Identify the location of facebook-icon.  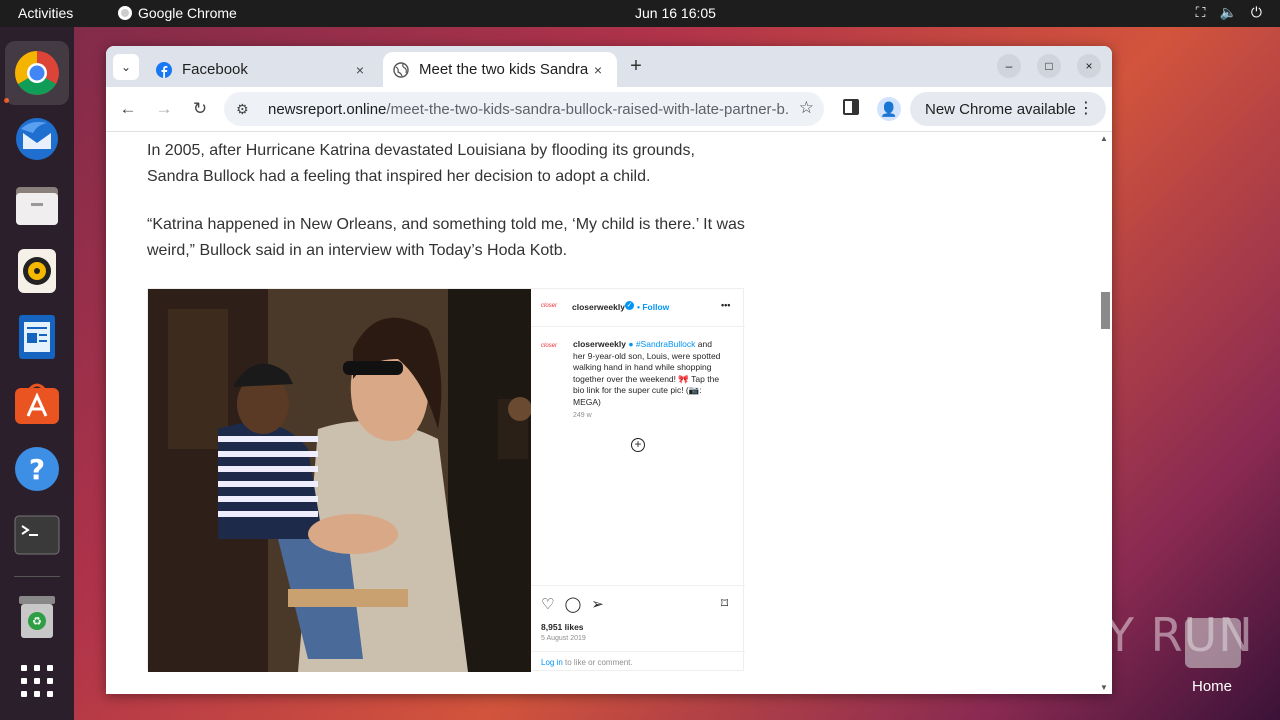
(164, 69).